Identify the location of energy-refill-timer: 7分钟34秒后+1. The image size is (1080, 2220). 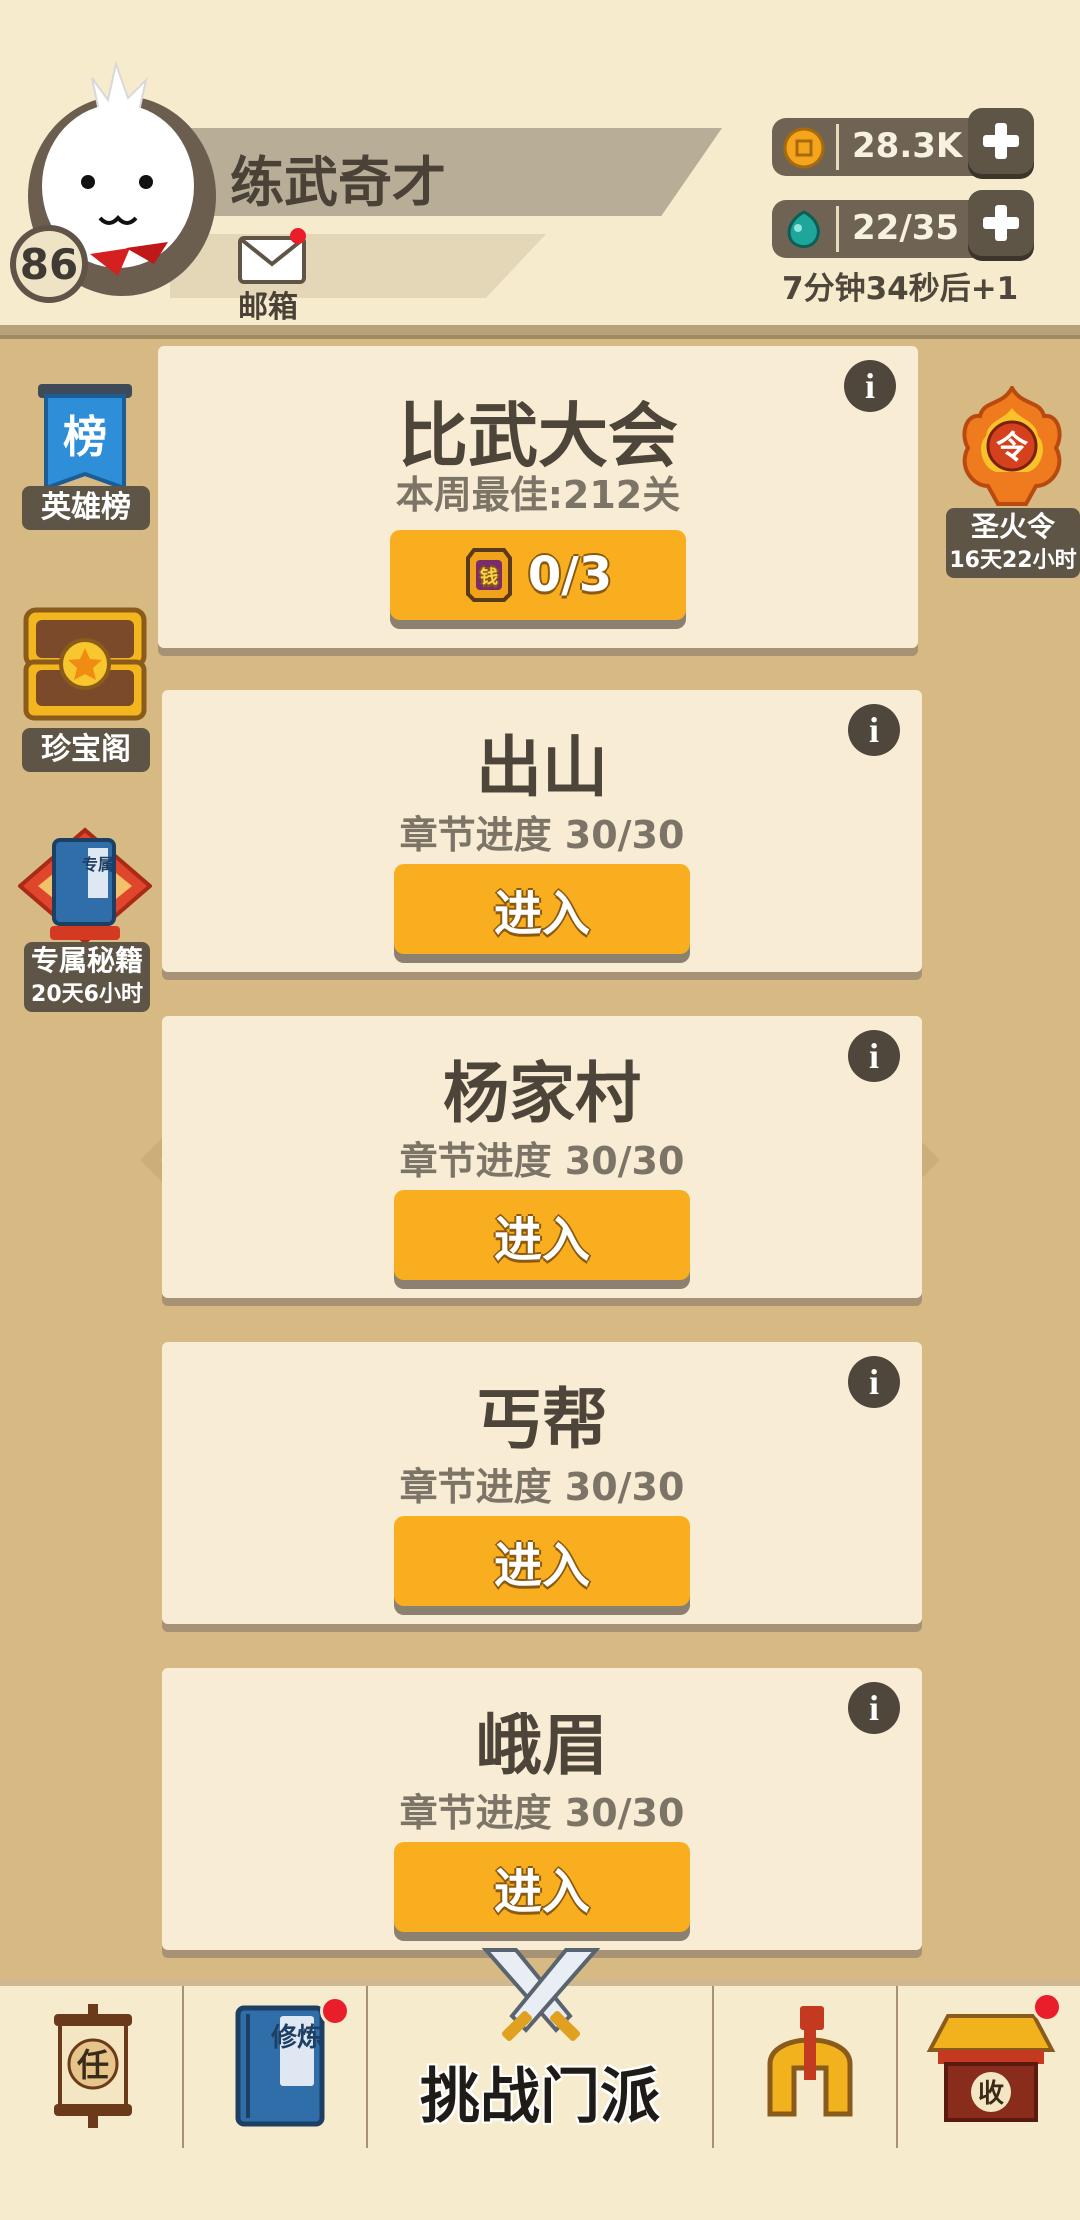
(900, 289).